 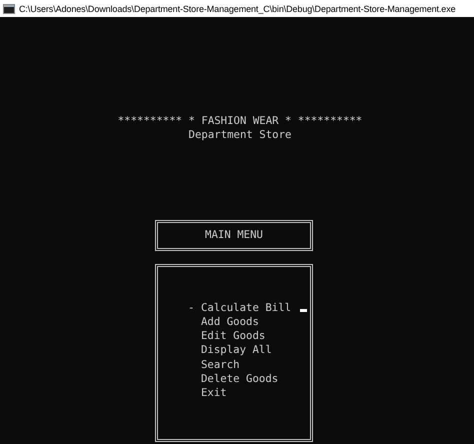 I want to click on menu-item: Edit Goods, so click(x=233, y=336).